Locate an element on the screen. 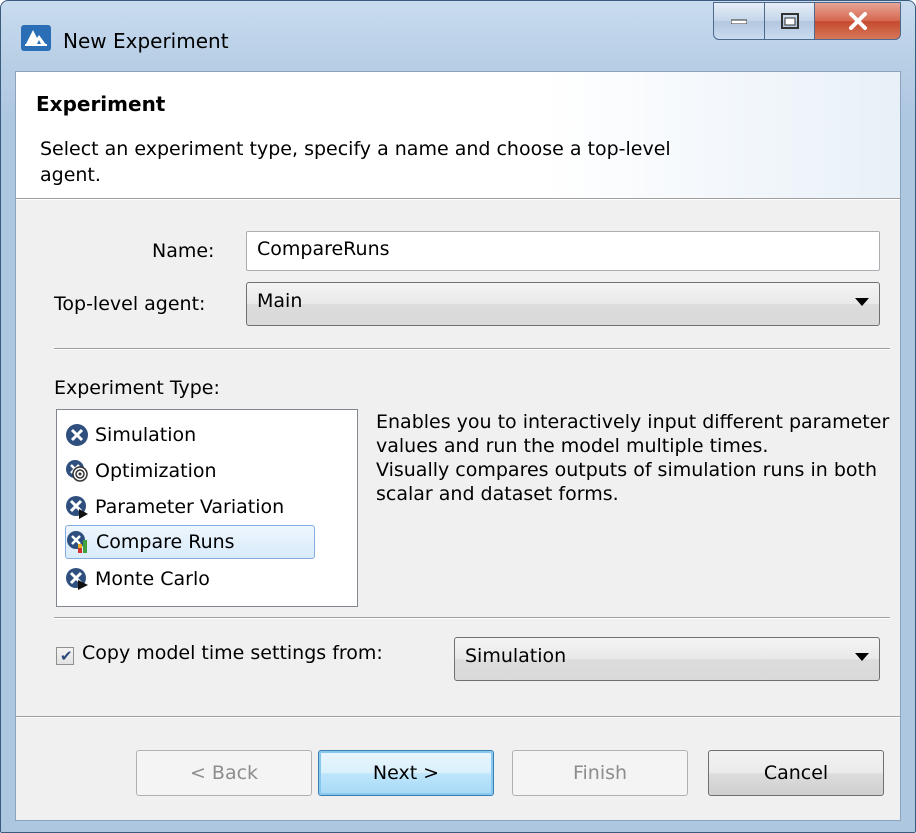 The height and width of the screenshot is (833, 916). parameter-variation-icon is located at coordinates (77, 507).